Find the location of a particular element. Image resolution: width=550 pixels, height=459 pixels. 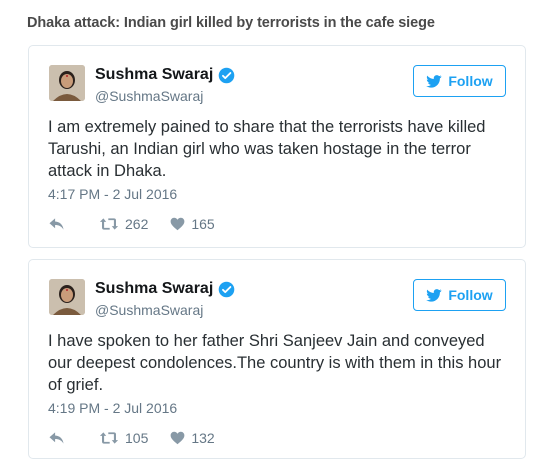

retweet-button: 262 is located at coordinates (123, 224).